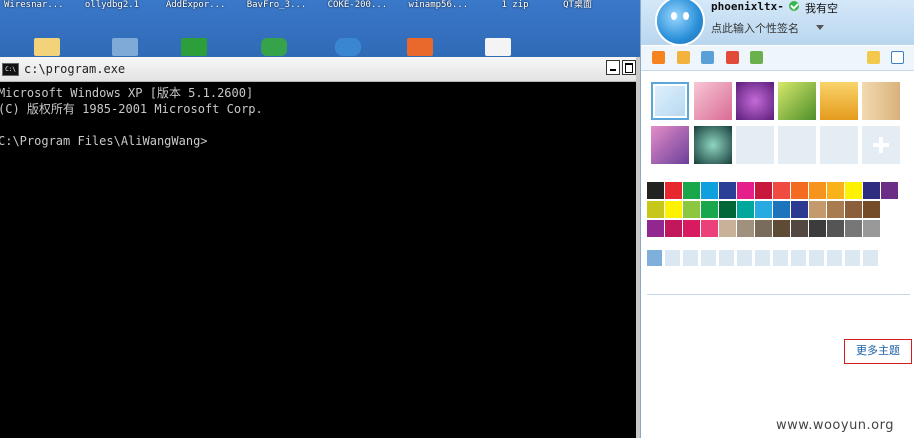  I want to click on gift-icon, so click(732, 57).